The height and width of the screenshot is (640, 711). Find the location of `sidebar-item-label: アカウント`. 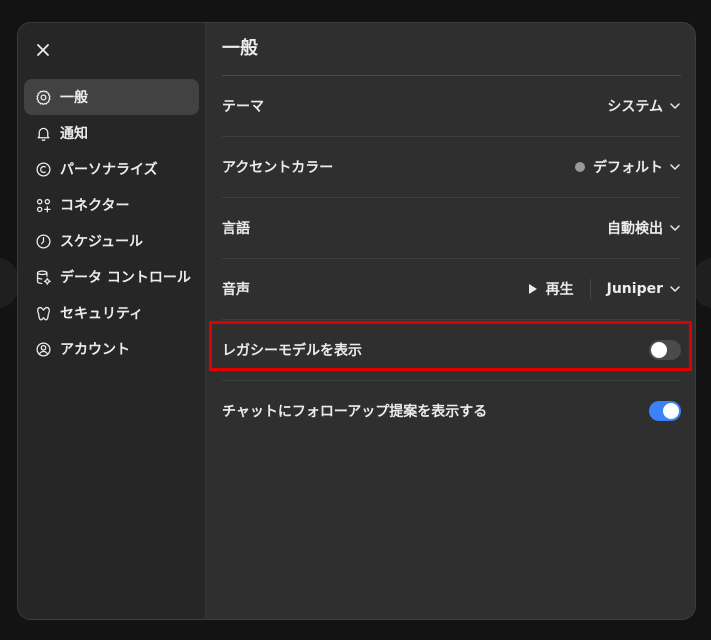

sidebar-item-label: アカウント is located at coordinates (95, 350).